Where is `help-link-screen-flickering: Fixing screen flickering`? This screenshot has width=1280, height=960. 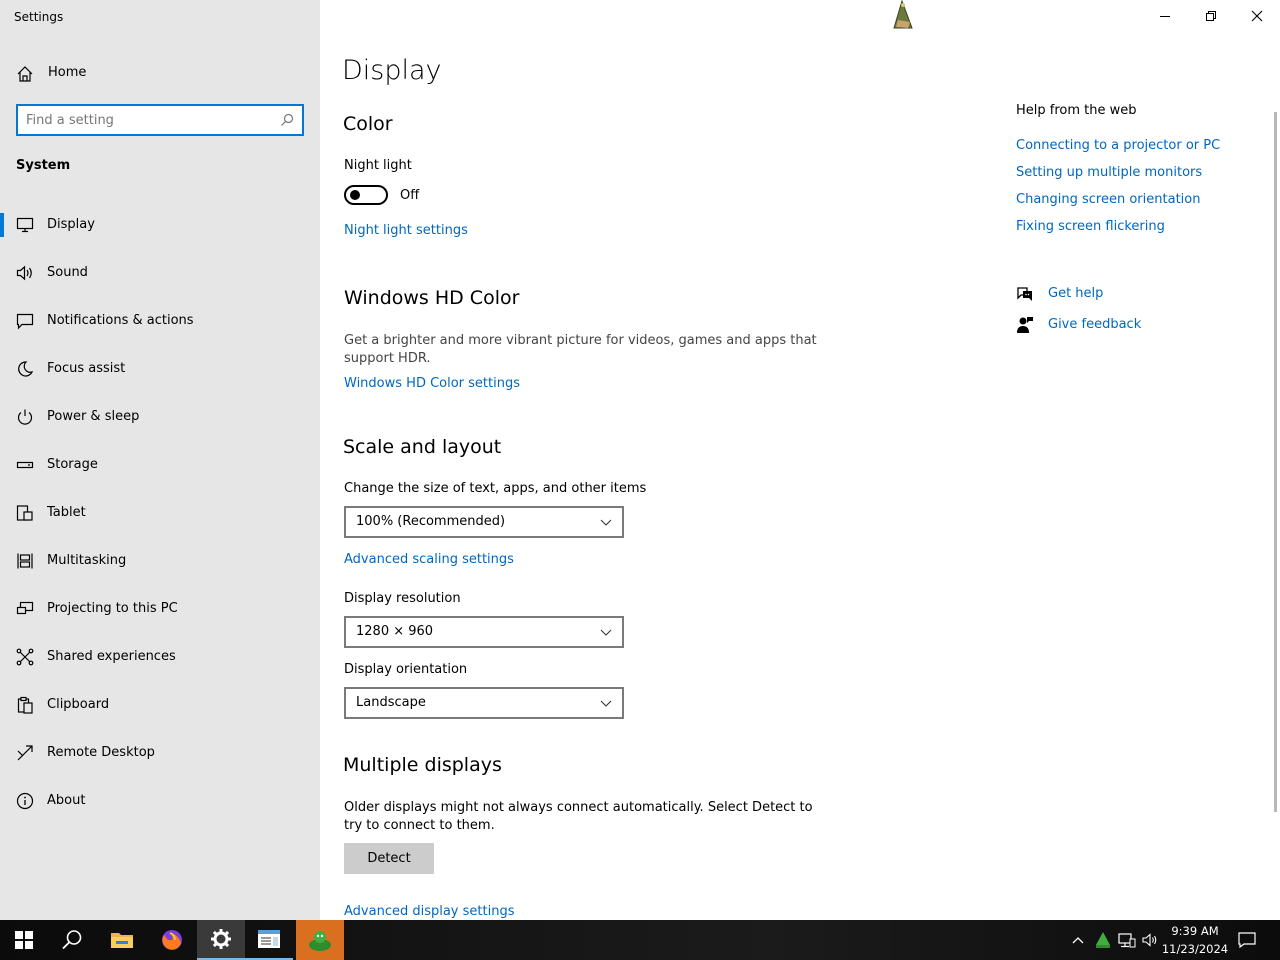
help-link-screen-flickering: Fixing screen flickering is located at coordinates (1090, 226).